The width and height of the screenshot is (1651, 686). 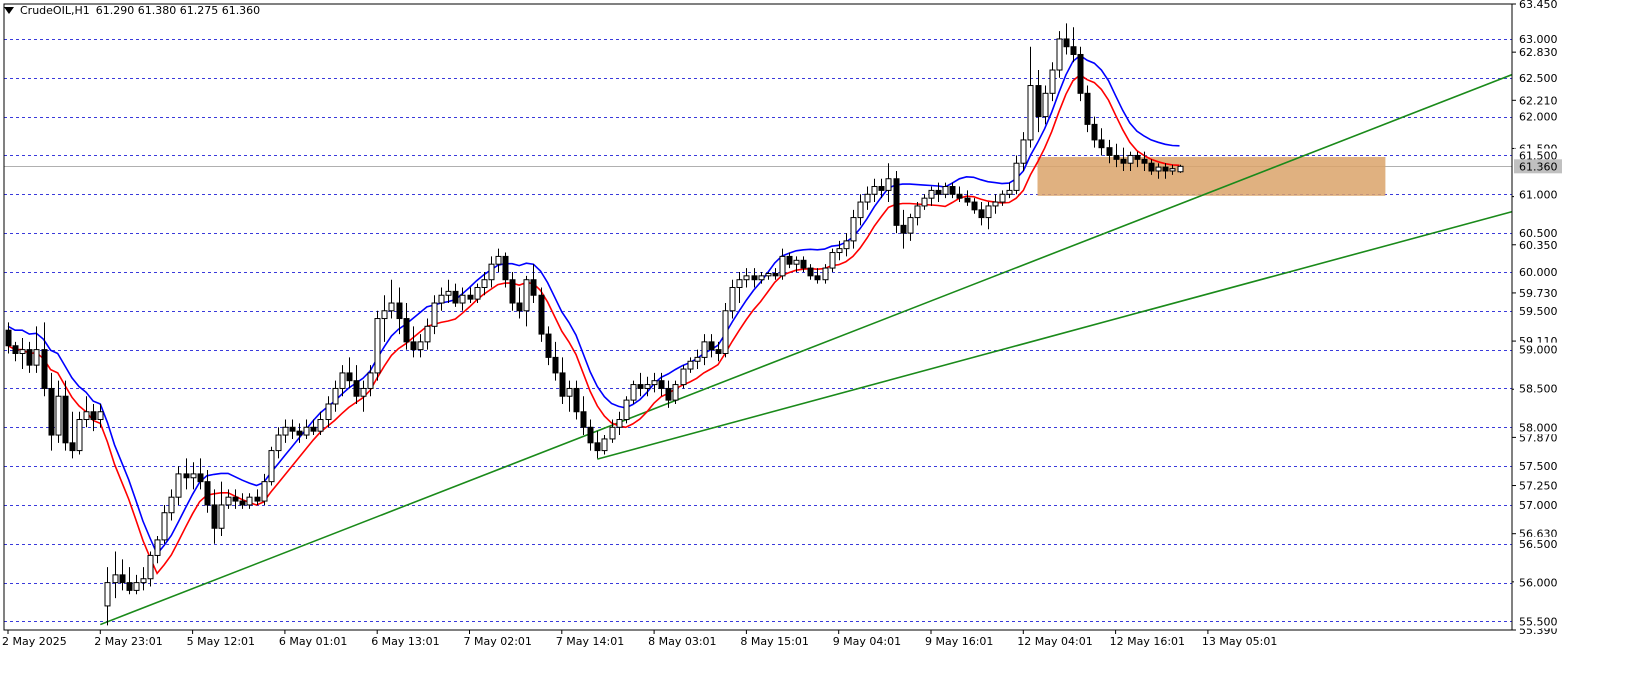 I want to click on time-tick-label: 12 May 16:01, so click(x=1147, y=641).